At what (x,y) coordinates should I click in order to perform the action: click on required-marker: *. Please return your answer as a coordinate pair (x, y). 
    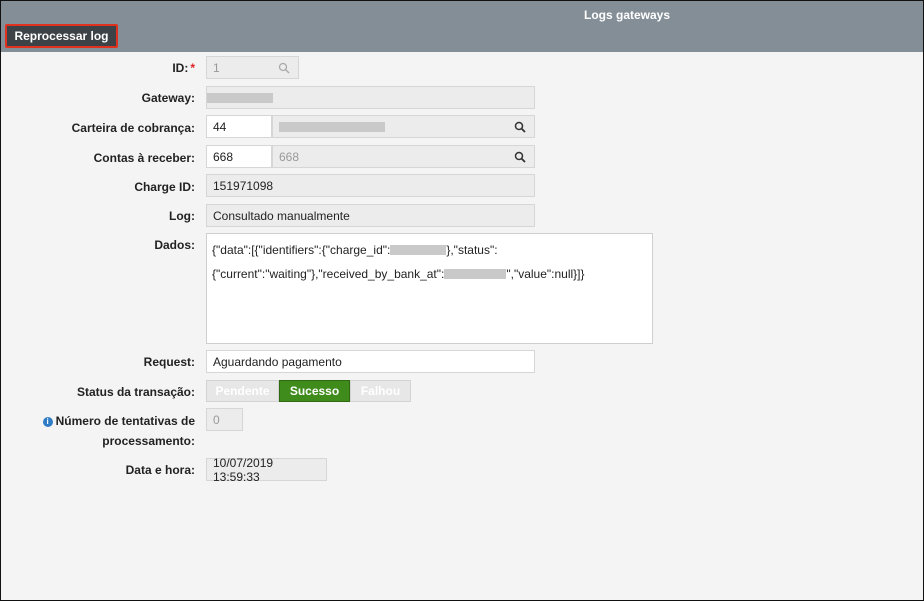
    Looking at the image, I should click on (192, 68).